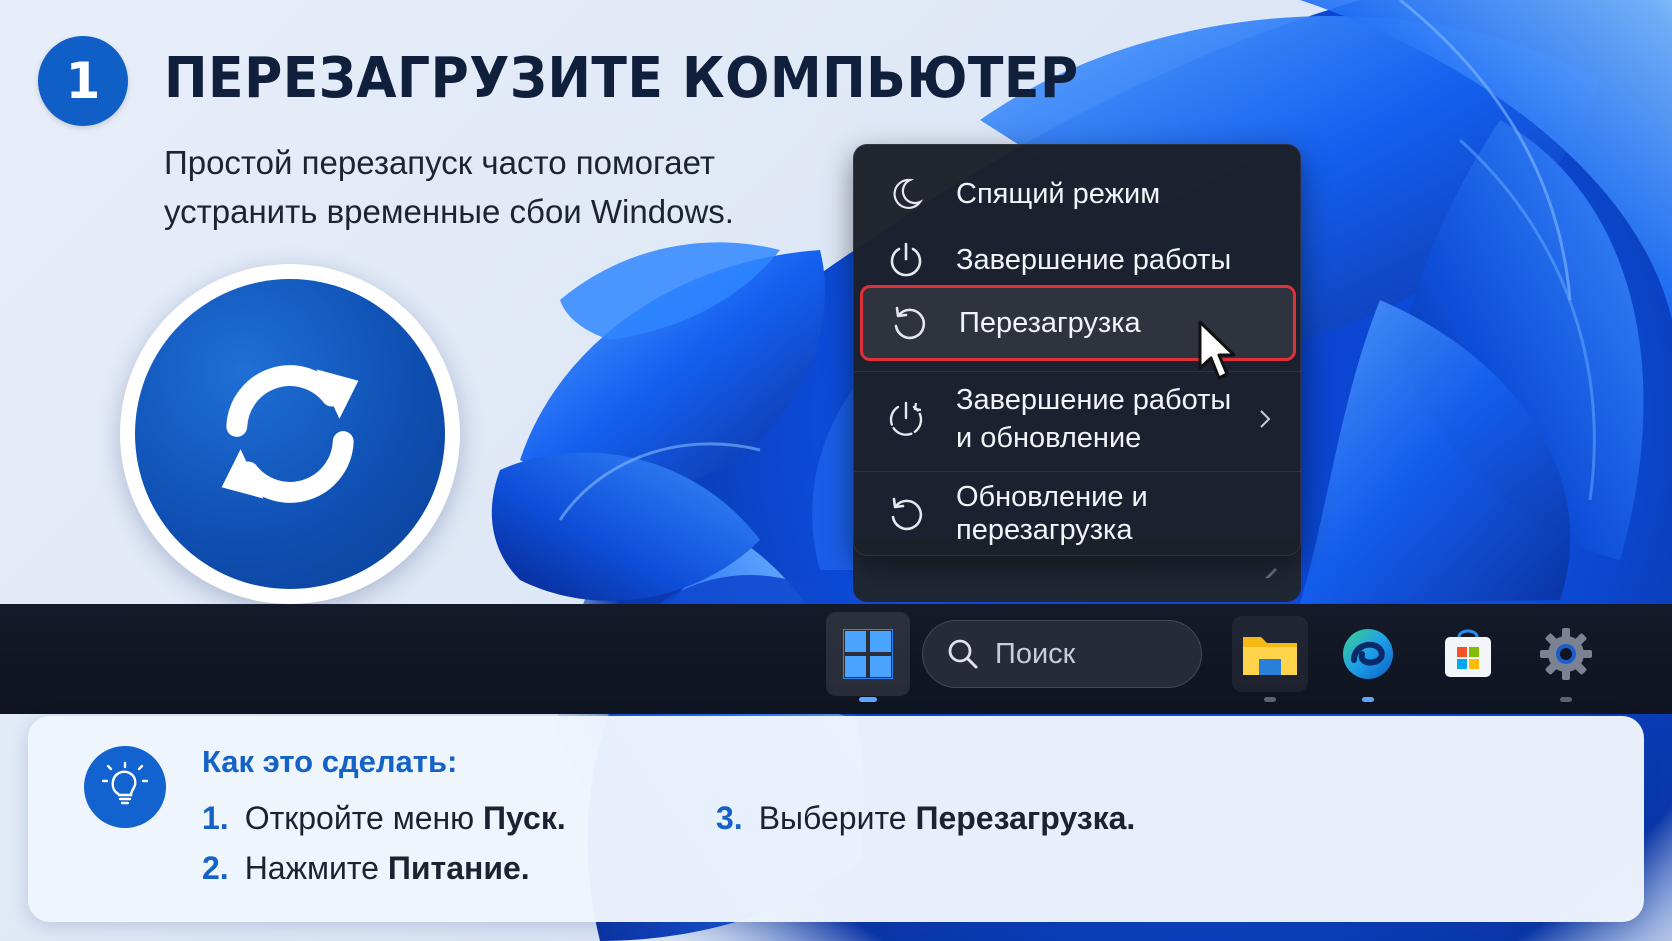  I want to click on step-number: 2., so click(215, 868).